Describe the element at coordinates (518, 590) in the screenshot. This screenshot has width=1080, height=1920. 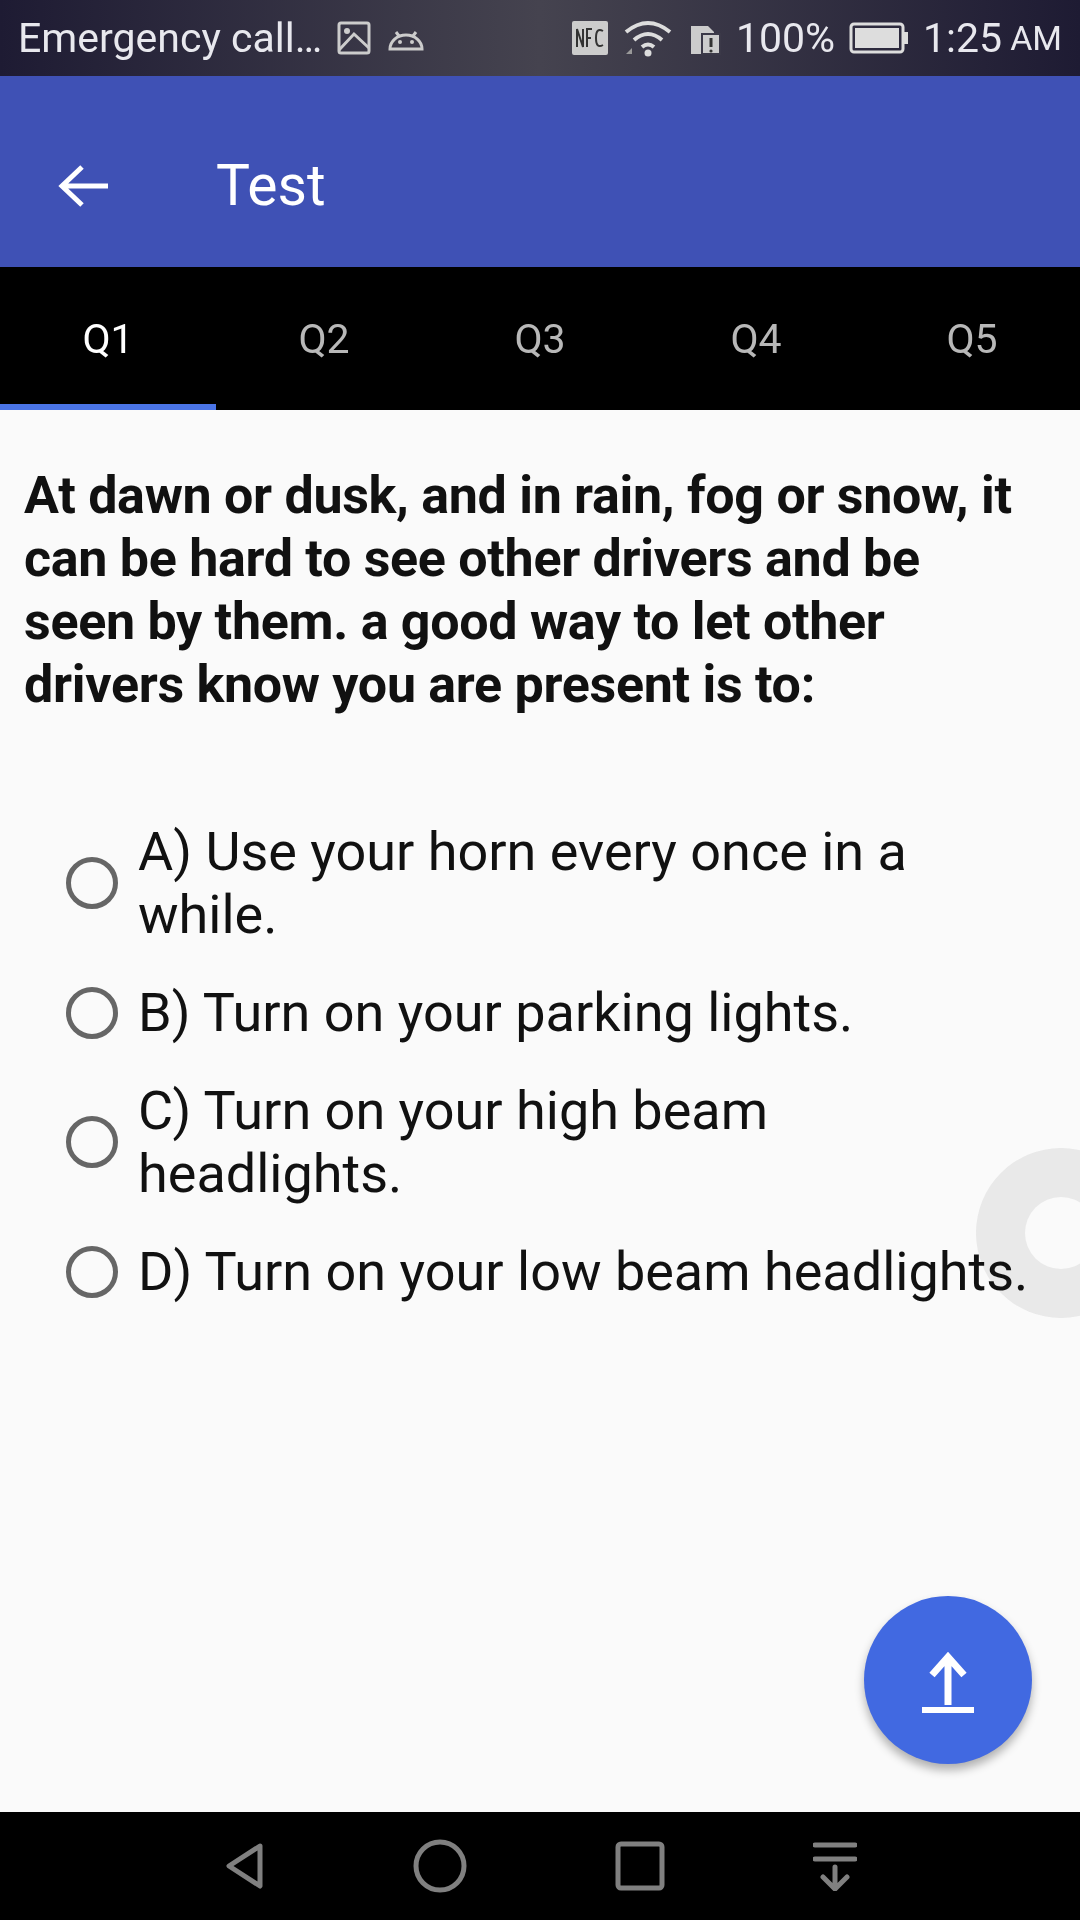
I see `question-text: At dawn or dusk, and in rain, fog or snow, it can be hard to see other drivers and be seen by them. a good way to let other drivers know you are present is to:` at that location.